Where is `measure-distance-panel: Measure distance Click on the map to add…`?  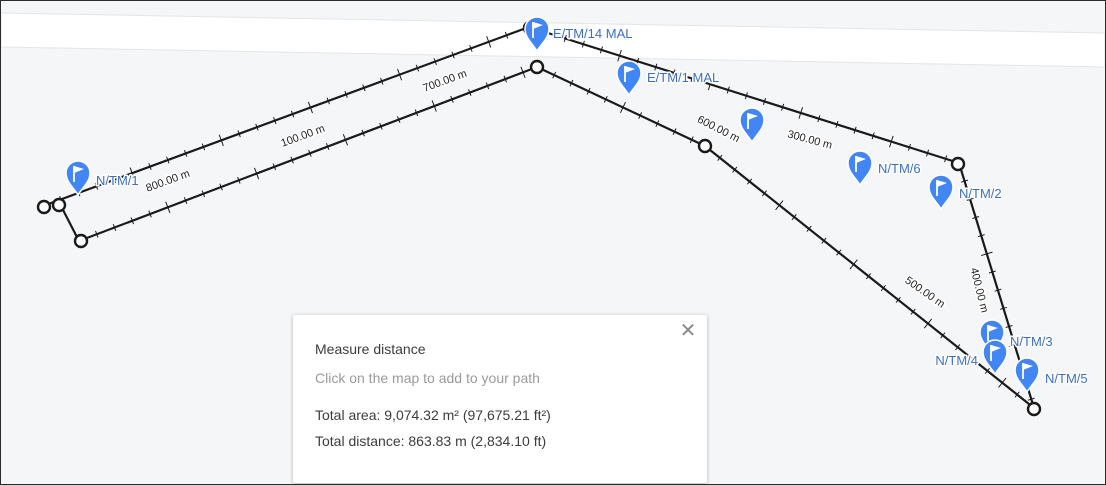 measure-distance-panel: Measure distance Click on the map to add… is located at coordinates (500, 399).